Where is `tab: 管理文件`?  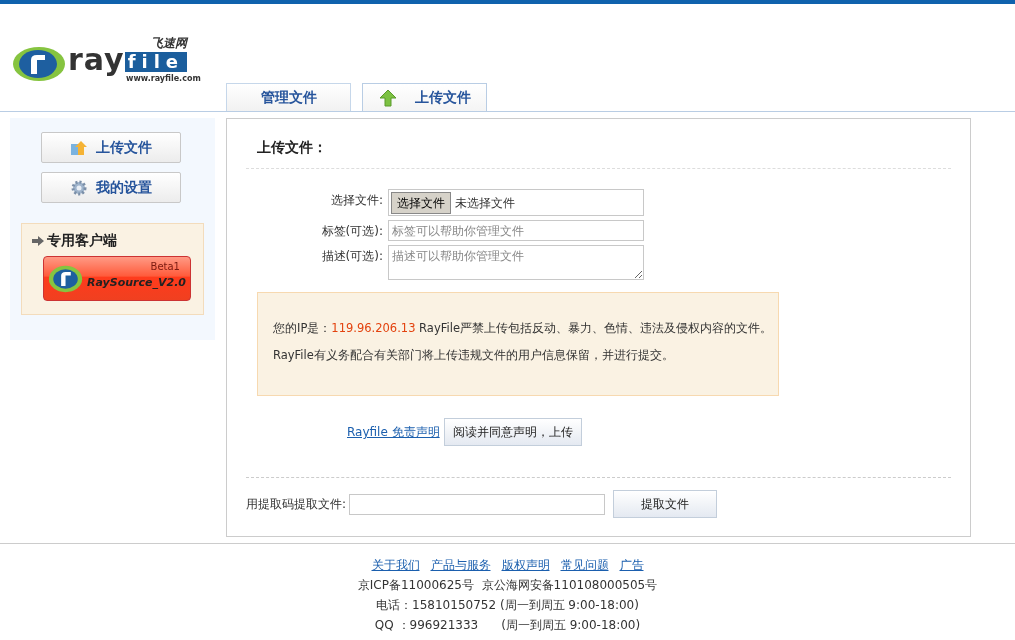 tab: 管理文件 is located at coordinates (288, 97).